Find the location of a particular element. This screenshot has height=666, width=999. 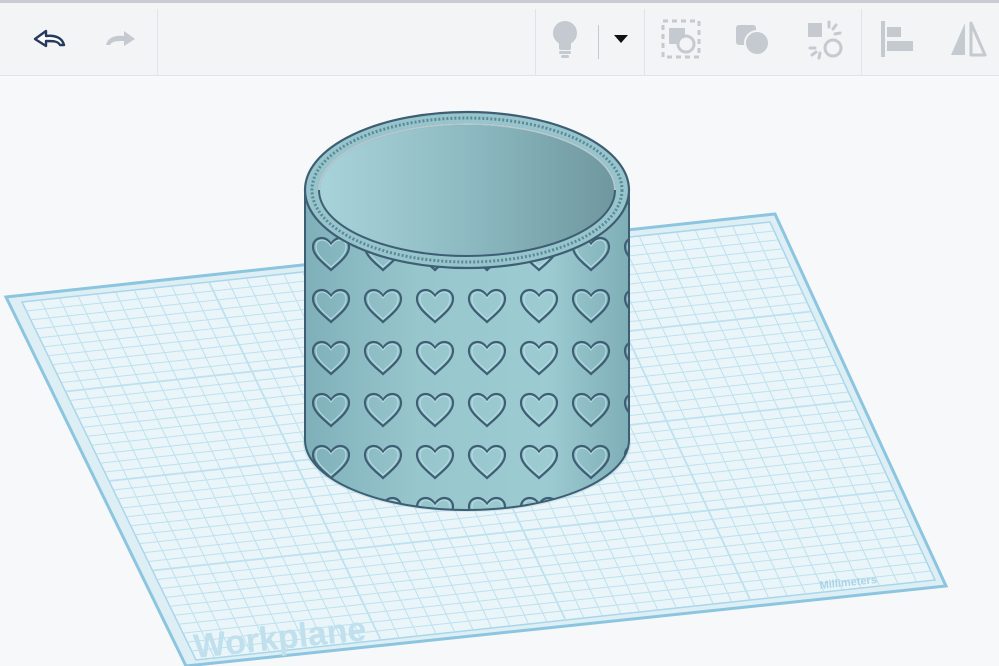

mirror-icon is located at coordinates (969, 39).